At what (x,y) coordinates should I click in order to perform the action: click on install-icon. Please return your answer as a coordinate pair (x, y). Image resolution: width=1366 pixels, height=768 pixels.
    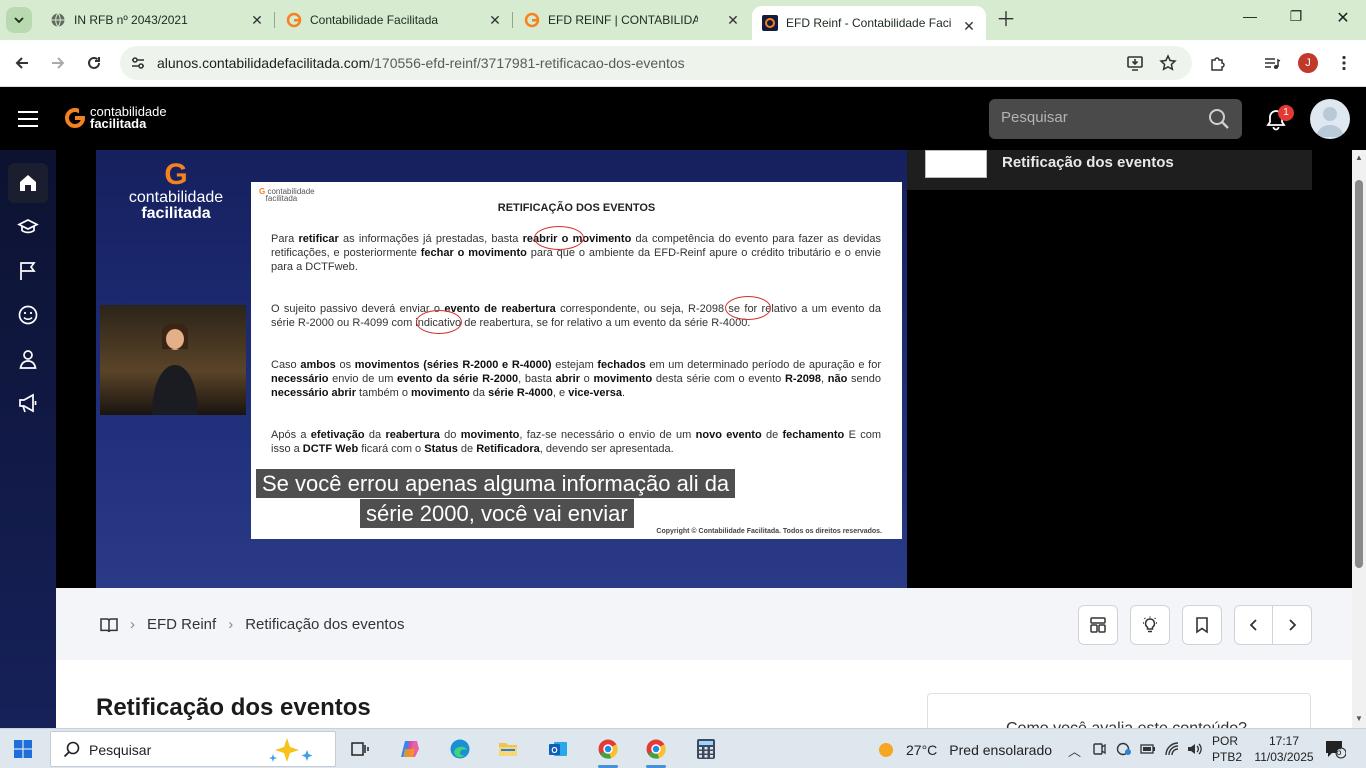
    Looking at the image, I should click on (1135, 63).